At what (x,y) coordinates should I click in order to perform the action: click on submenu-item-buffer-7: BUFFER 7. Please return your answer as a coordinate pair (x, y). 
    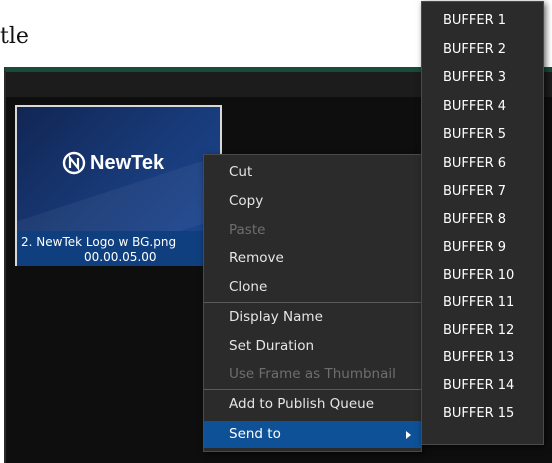
    Looking at the image, I should click on (482, 191).